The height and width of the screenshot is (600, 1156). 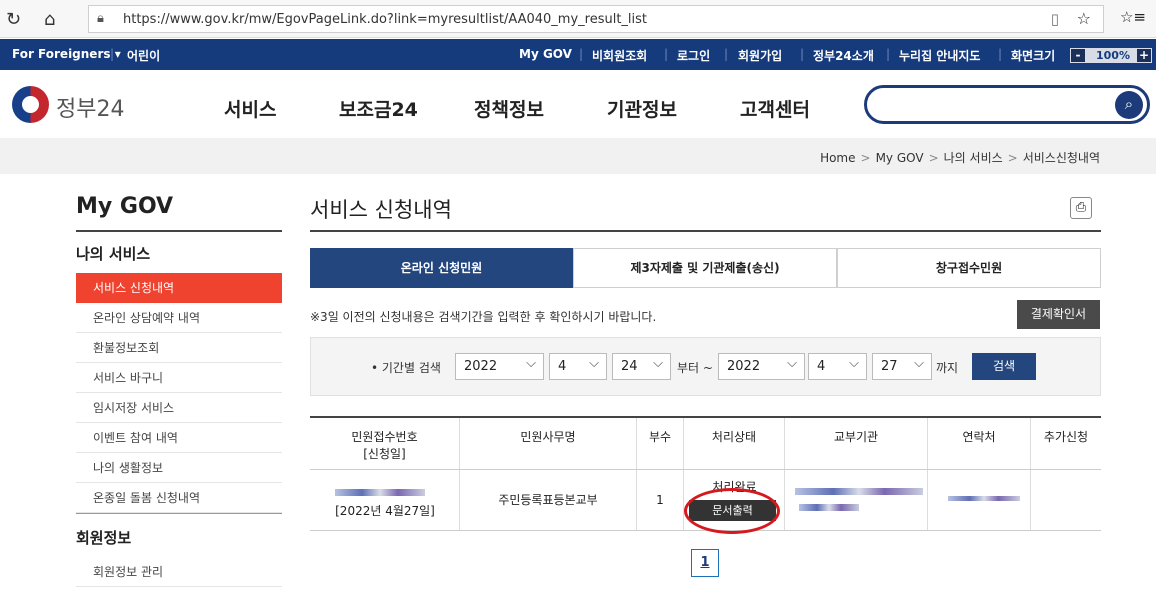 What do you see at coordinates (732, 511) in the screenshot?
I see `highlight-circle` at bounding box center [732, 511].